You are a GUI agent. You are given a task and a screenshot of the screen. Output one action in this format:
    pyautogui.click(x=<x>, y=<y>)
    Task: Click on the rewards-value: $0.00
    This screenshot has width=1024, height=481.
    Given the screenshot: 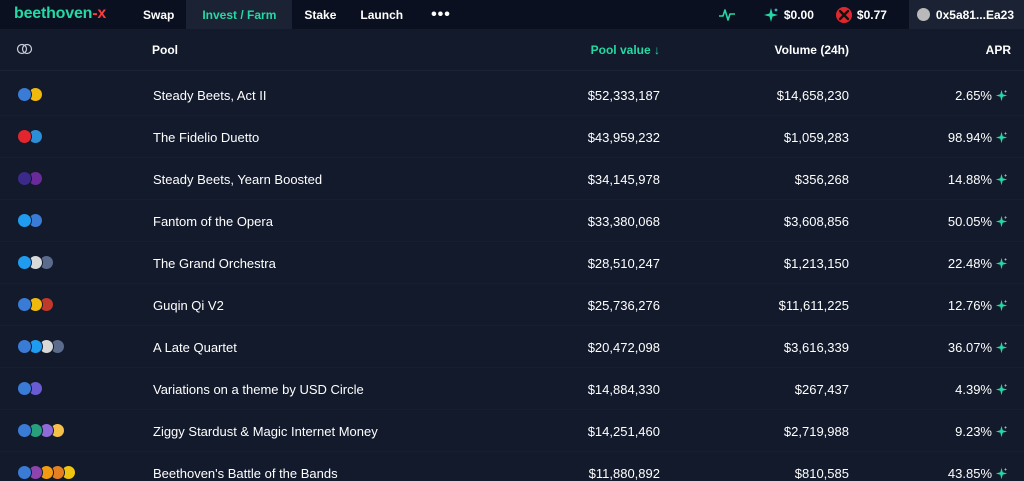 What is the action you would take?
    pyautogui.click(x=798, y=14)
    